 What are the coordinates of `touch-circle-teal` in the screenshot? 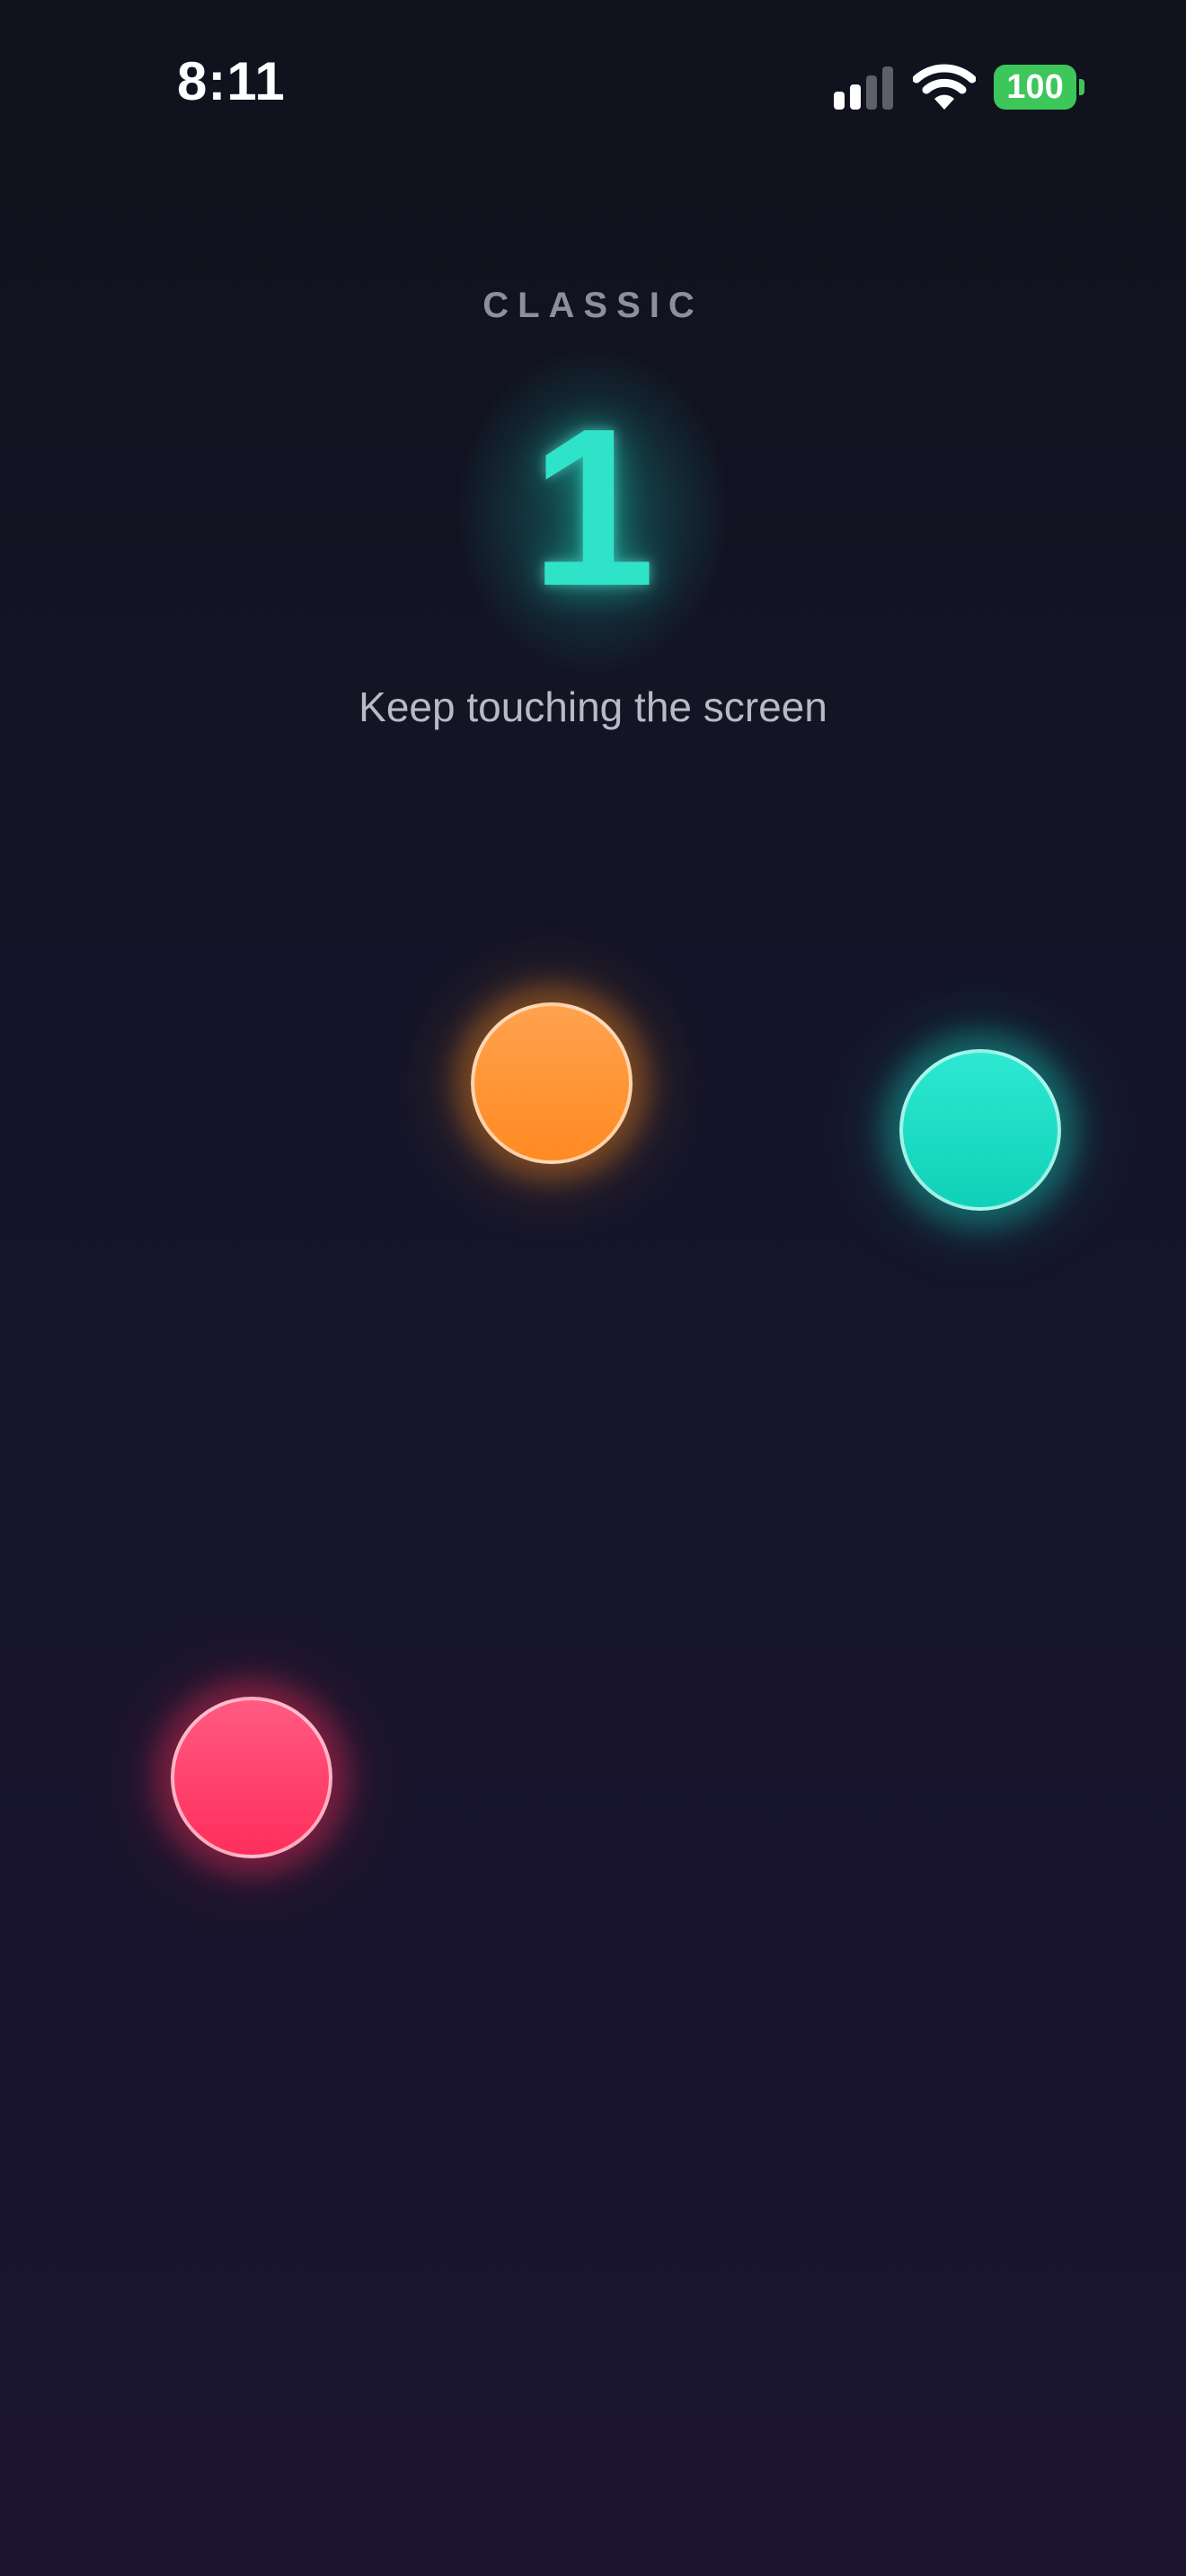 It's located at (980, 1130).